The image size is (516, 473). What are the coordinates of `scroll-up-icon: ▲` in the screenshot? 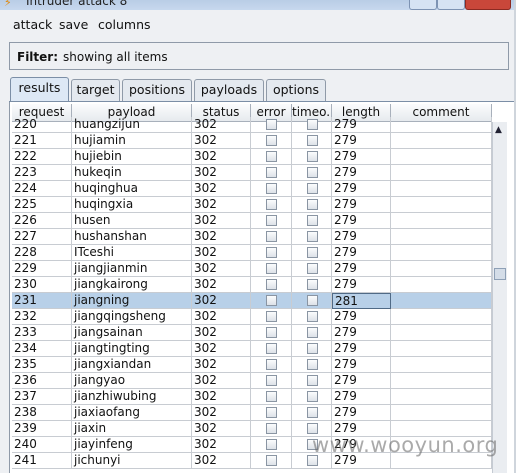 It's located at (498, 130).